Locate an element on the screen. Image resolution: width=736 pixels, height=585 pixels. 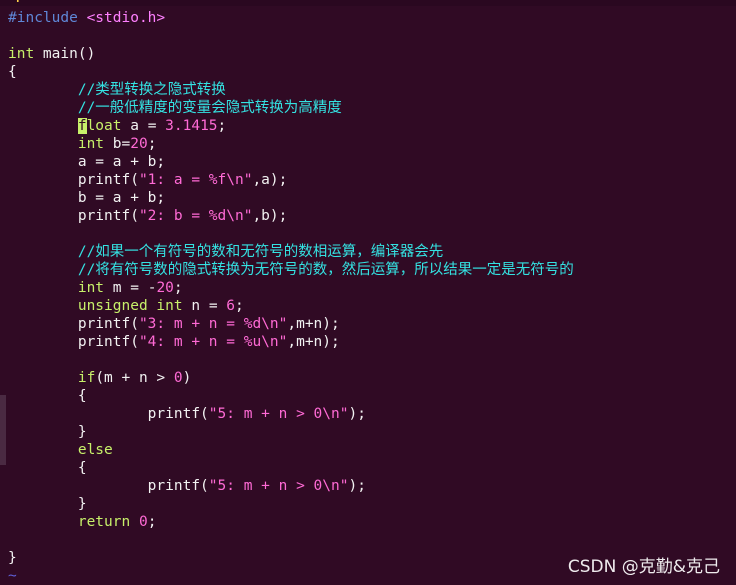
code-line: float a = 3.1415; is located at coordinates (372, 126).